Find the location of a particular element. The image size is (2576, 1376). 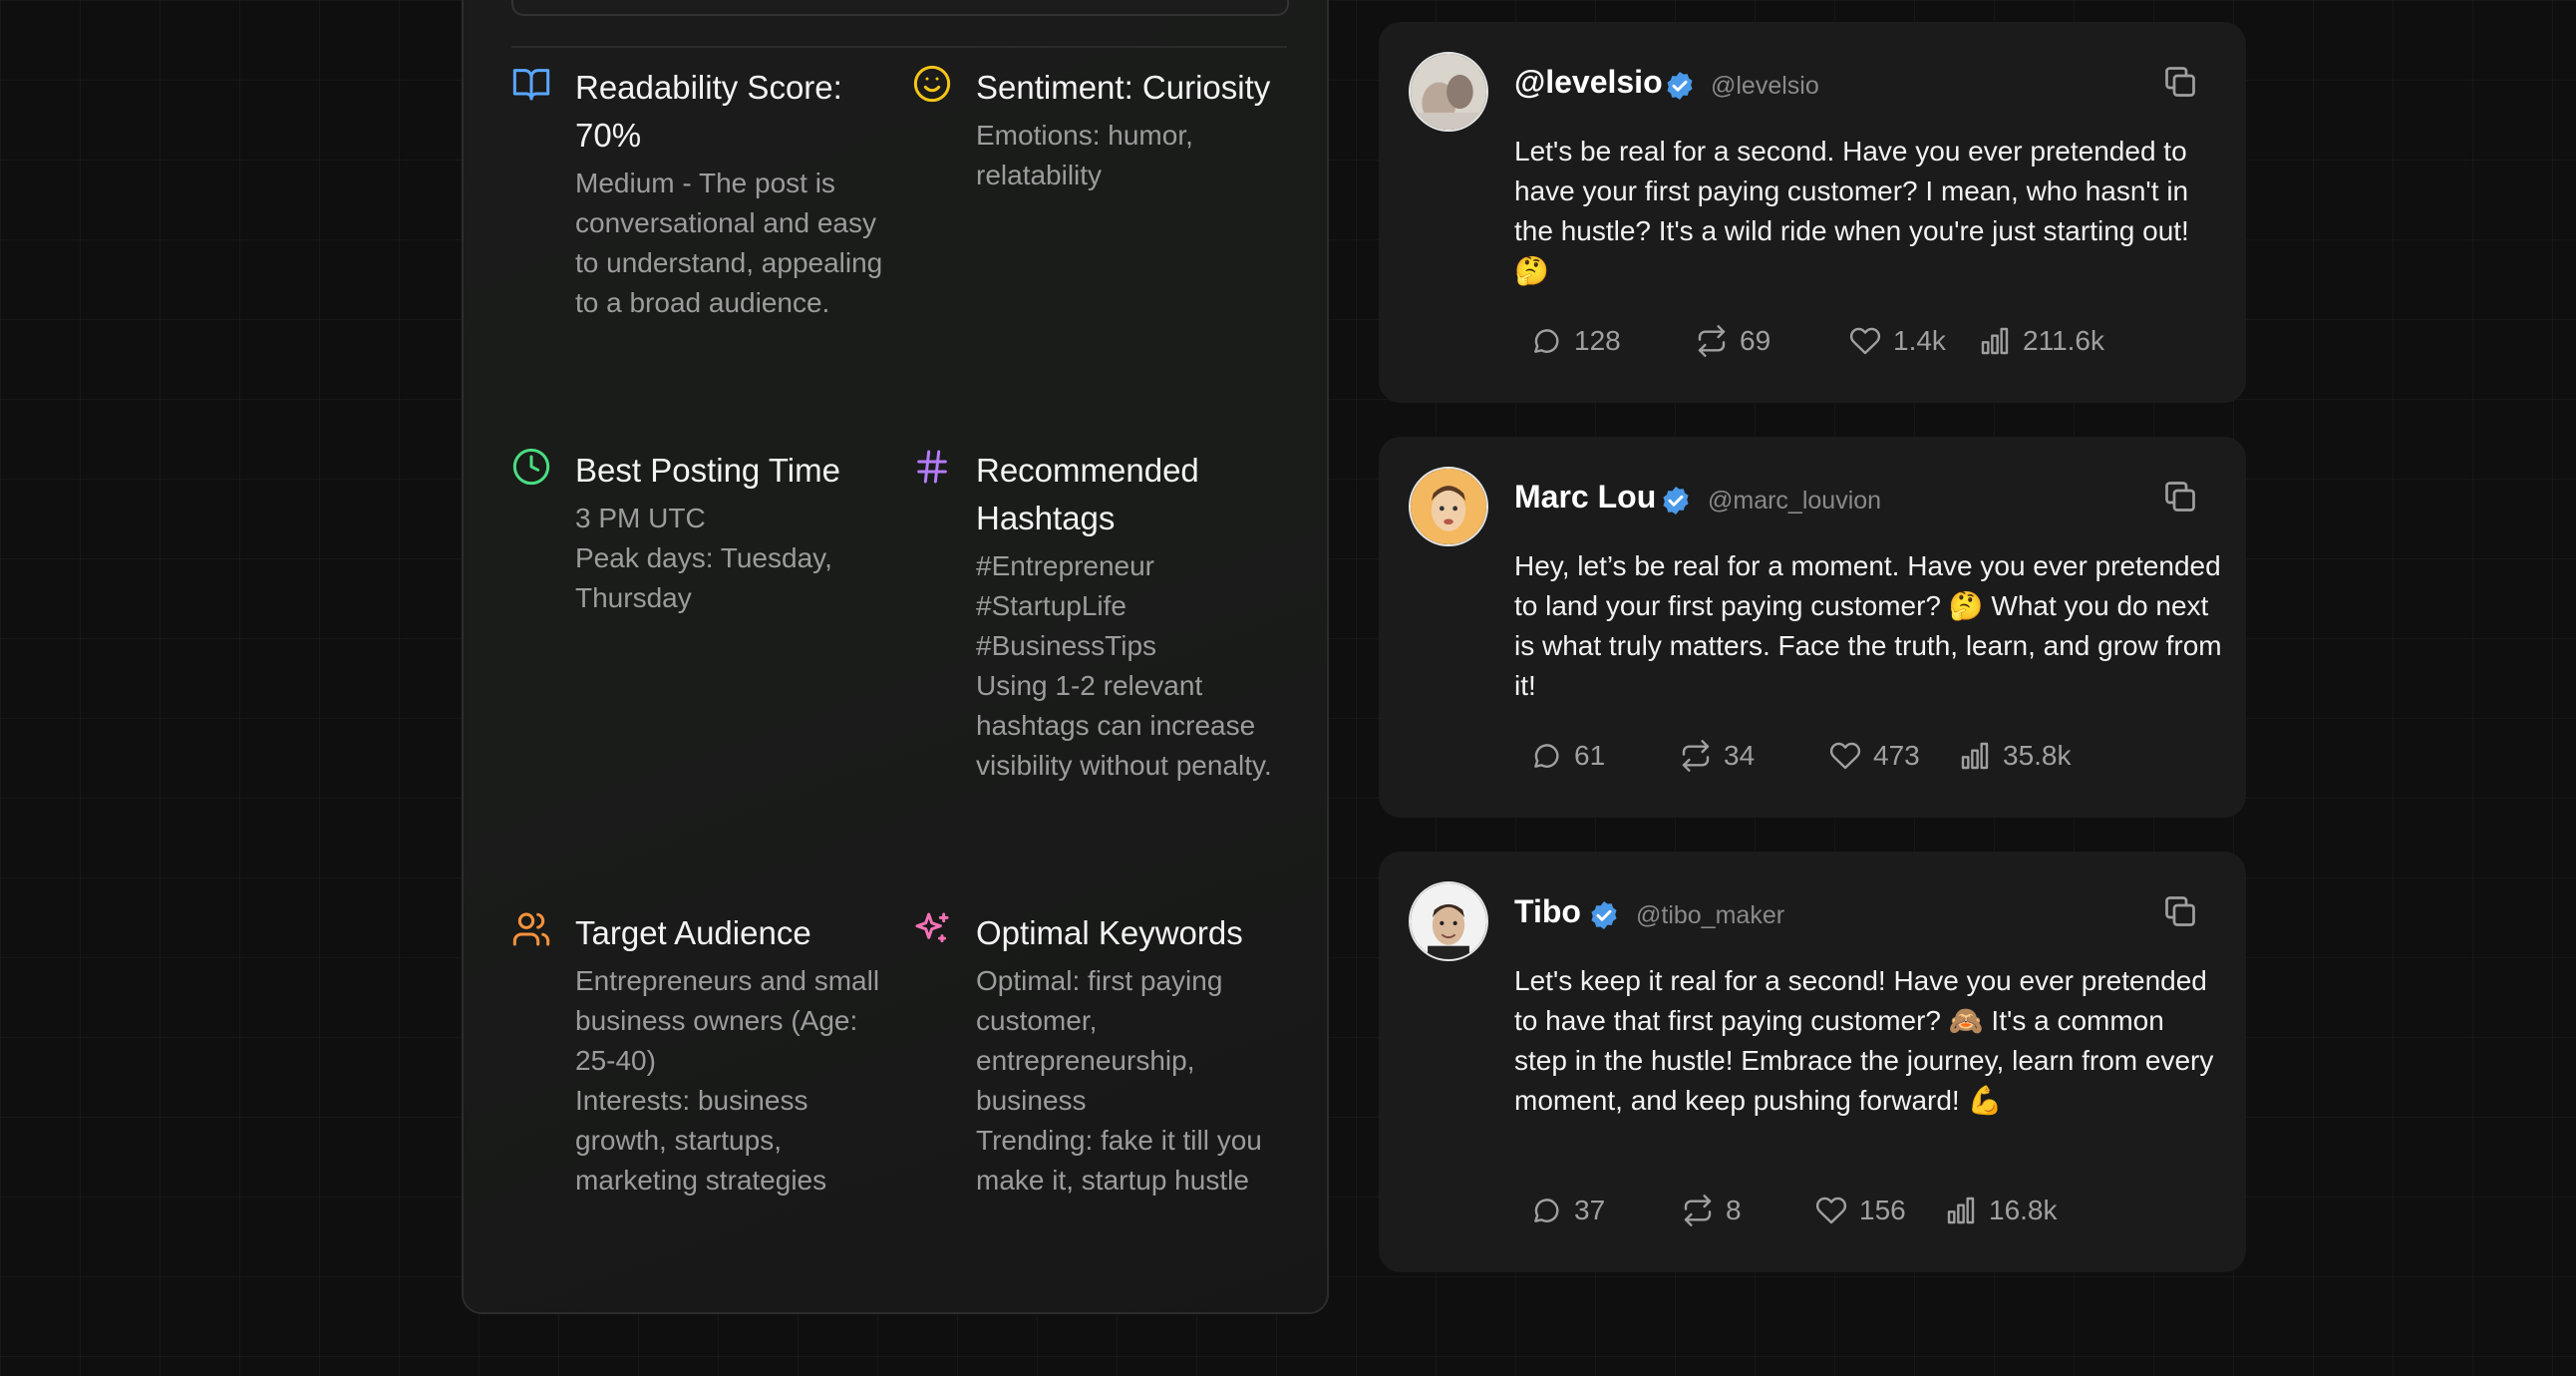

views-count: 16.8k is located at coordinates (2023, 1210).